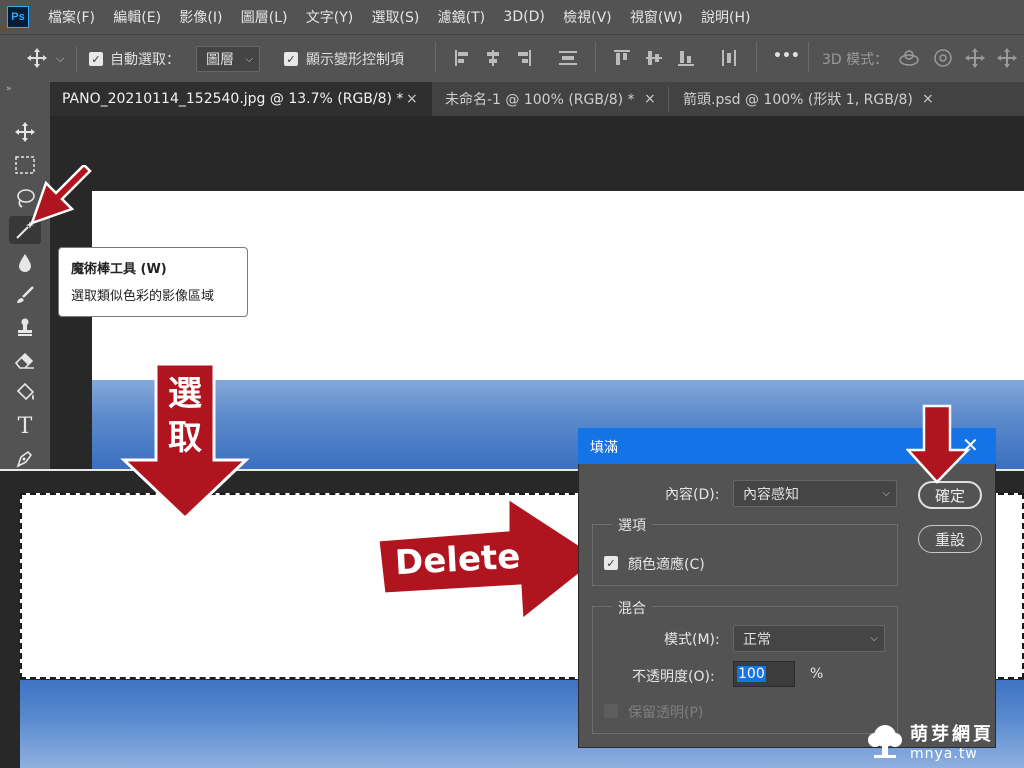 The height and width of the screenshot is (768, 1024). I want to click on distribute-vertical-icon, so click(729, 58).